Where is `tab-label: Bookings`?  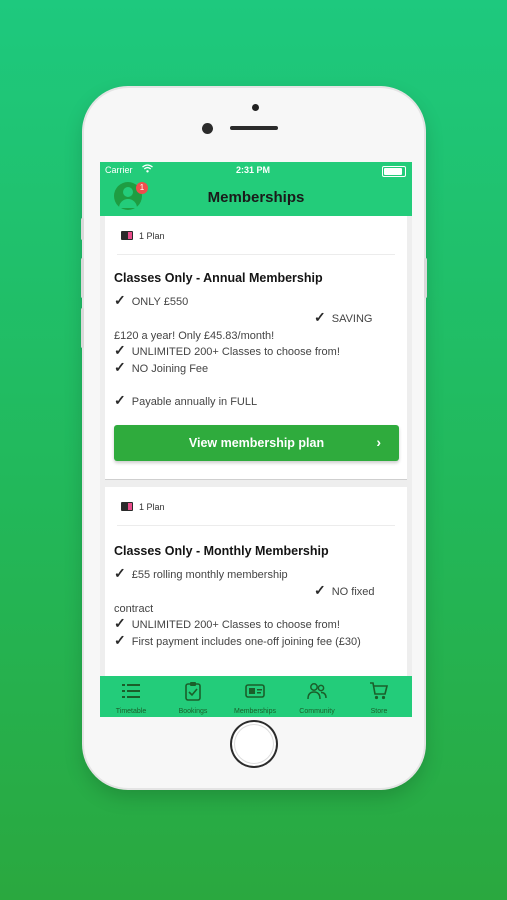
tab-label: Bookings is located at coordinates (193, 711).